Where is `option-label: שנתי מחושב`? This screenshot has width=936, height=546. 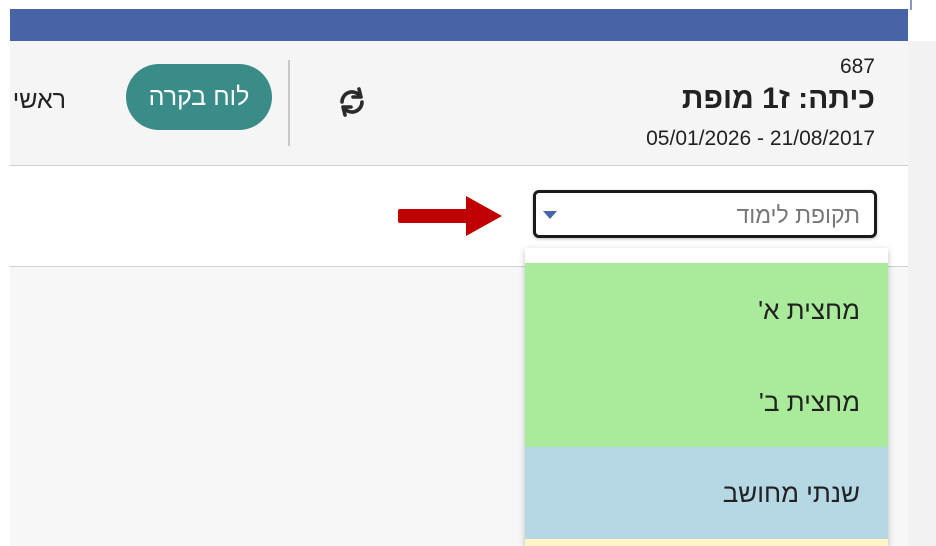
option-label: שנתי מחושב is located at coordinates (791, 492).